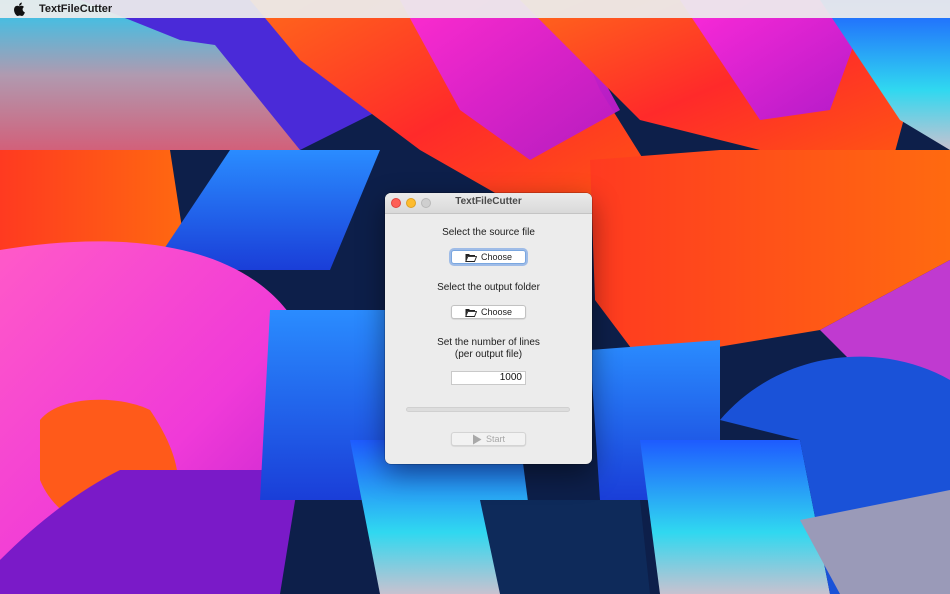  What do you see at coordinates (496, 257) in the screenshot?
I see `choose-source-label: Choose` at bounding box center [496, 257].